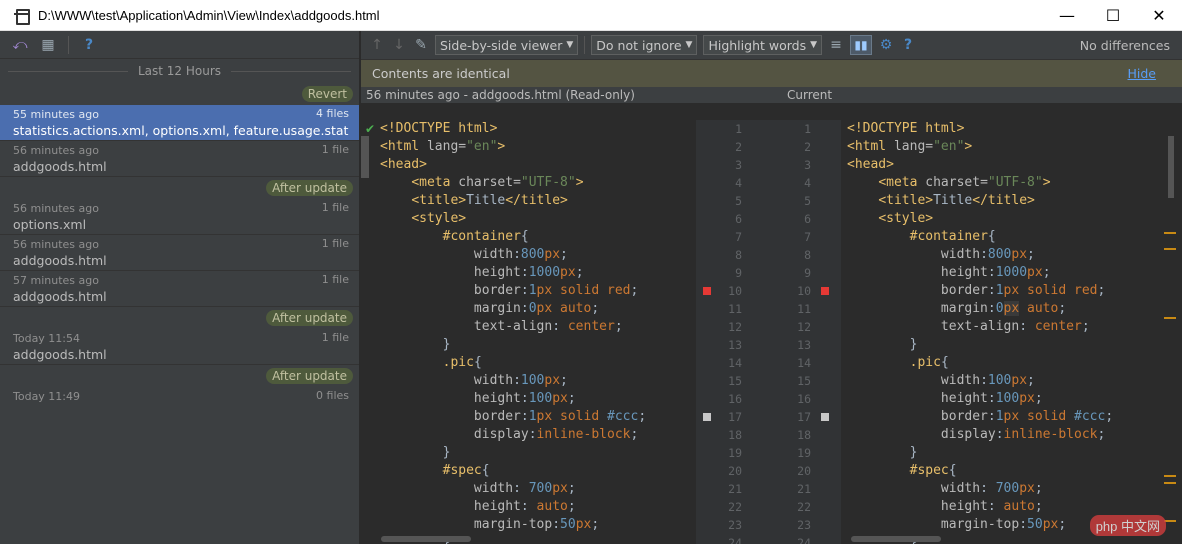 This screenshot has width=1182, height=544. What do you see at coordinates (768, 525) in the screenshot?
I see `gutter-line: 23 23` at bounding box center [768, 525].